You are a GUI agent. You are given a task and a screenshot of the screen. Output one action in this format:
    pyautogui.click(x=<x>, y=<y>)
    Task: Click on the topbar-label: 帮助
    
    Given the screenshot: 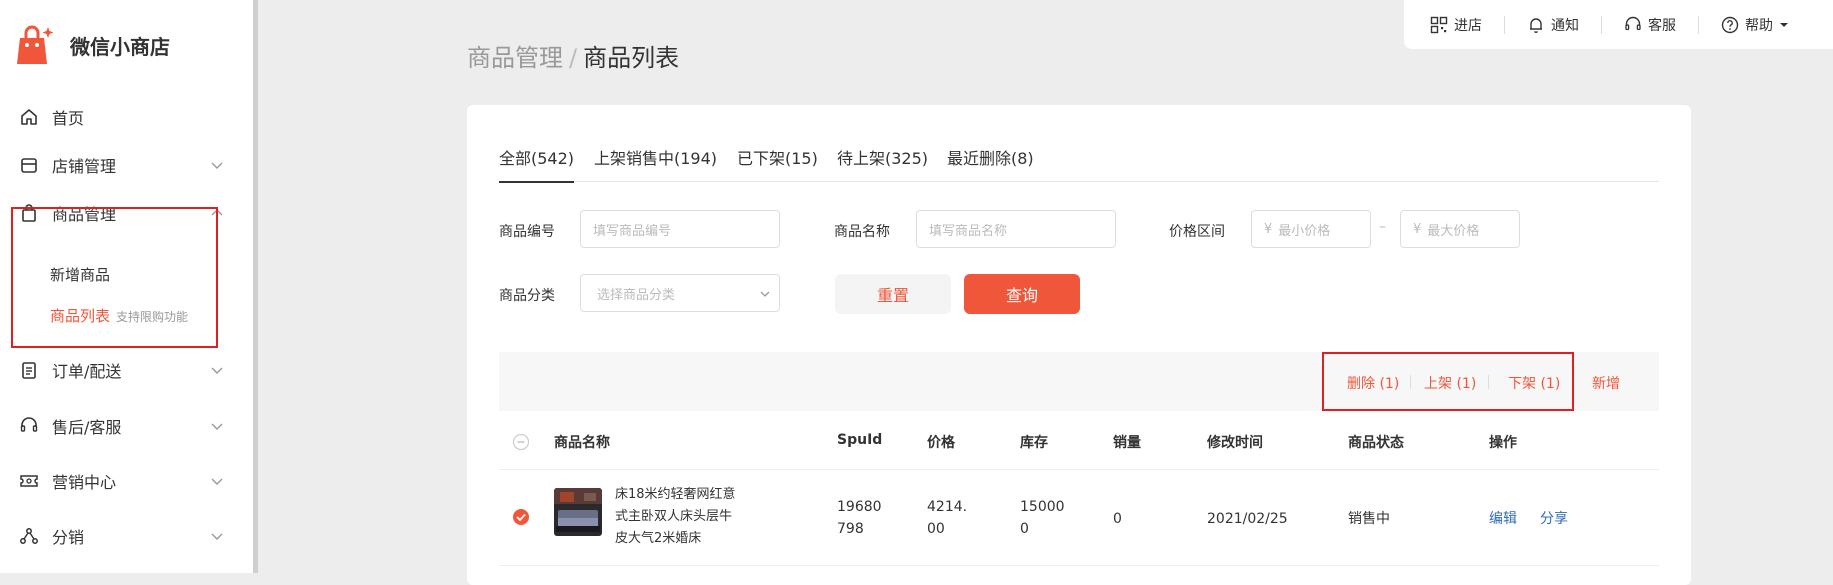 What is the action you would take?
    pyautogui.click(x=1759, y=25)
    